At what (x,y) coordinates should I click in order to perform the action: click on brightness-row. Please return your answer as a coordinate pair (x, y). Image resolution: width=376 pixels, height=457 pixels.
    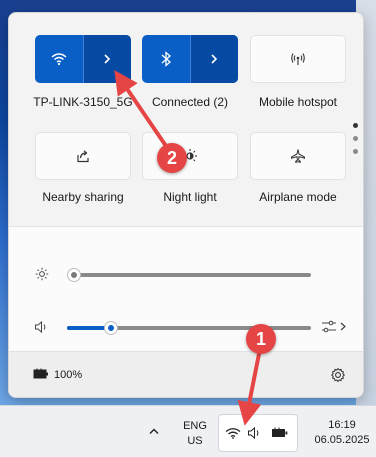
    Looking at the image, I should click on (186, 275).